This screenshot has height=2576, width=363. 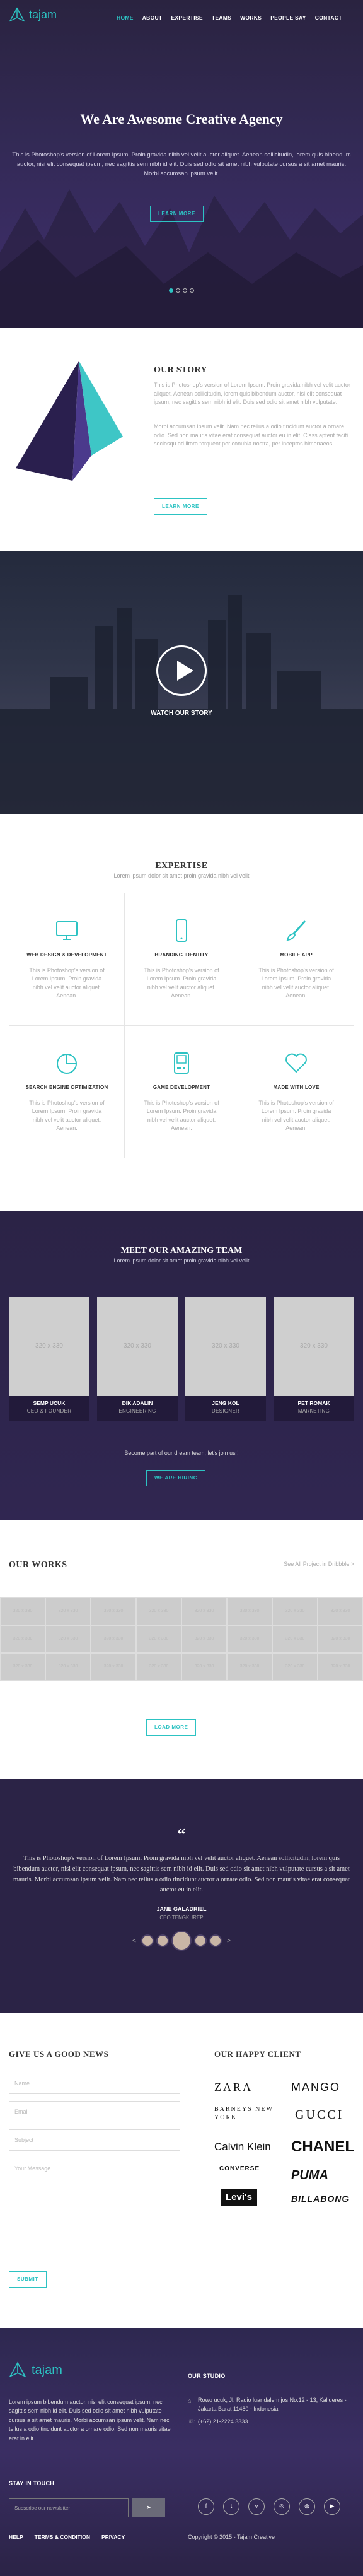 I want to click on menu-item-expertise: EXPERTISE, so click(x=186, y=18).